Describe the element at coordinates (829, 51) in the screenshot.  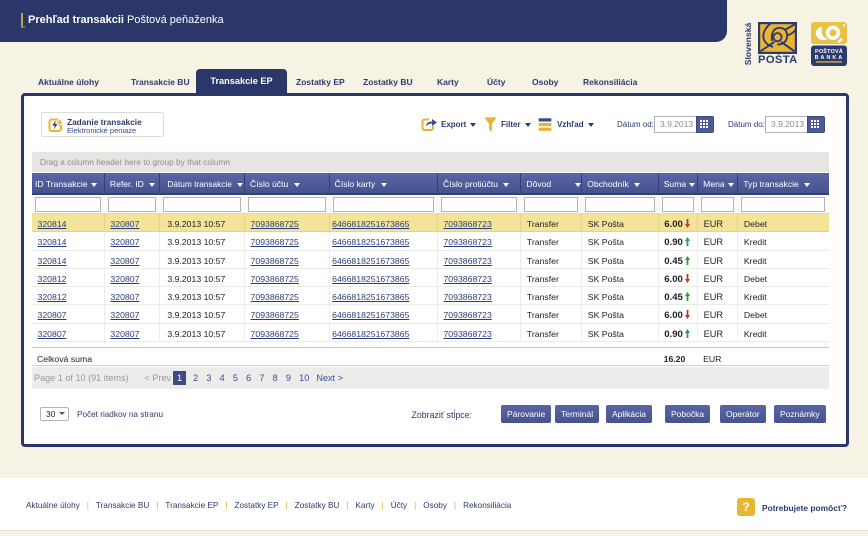
I see `svg-text: POŠTOVÁ` at that location.